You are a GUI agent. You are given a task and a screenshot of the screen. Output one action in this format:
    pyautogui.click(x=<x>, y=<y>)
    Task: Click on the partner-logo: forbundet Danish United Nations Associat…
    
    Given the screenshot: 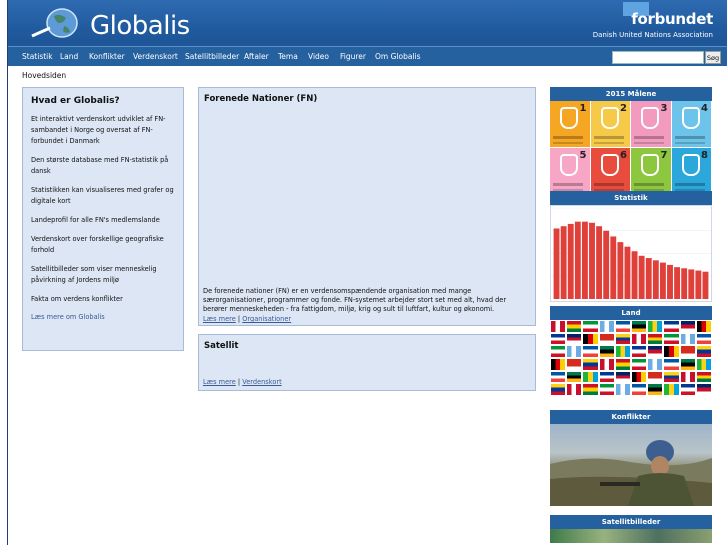 What is the action you would take?
    pyautogui.click(x=653, y=24)
    